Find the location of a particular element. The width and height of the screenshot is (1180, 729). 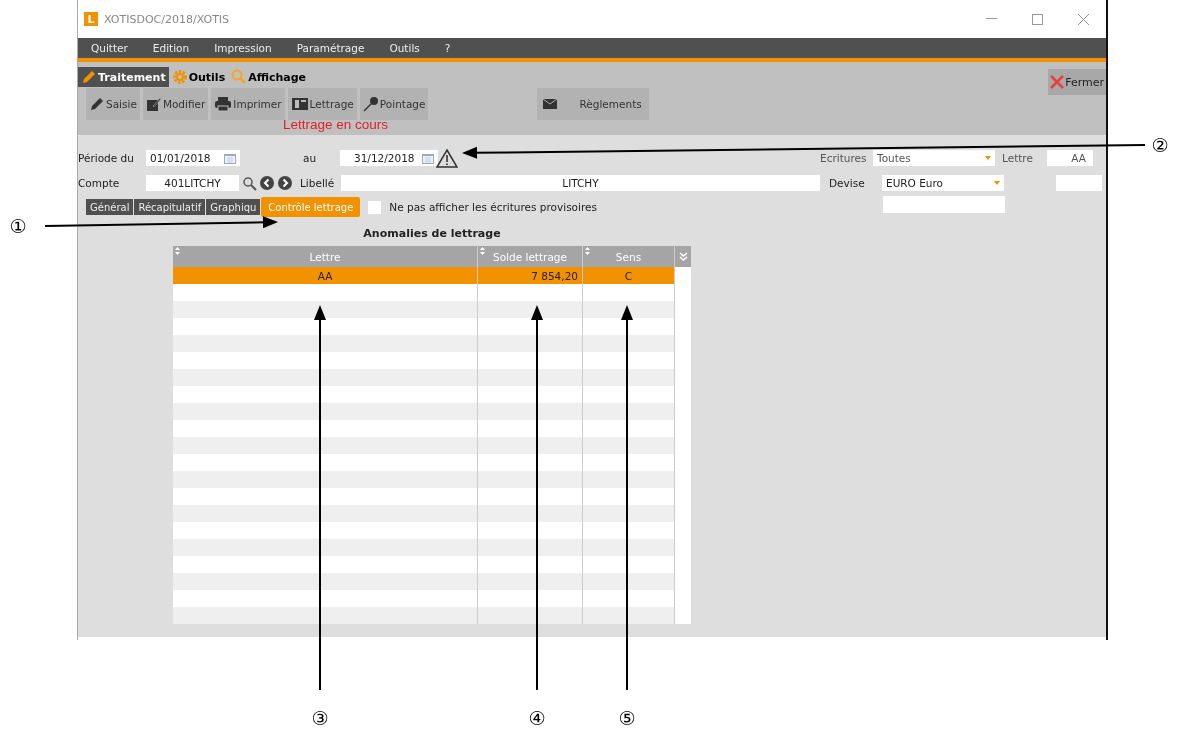

ribbon-tab: Affichage is located at coordinates (269, 77).